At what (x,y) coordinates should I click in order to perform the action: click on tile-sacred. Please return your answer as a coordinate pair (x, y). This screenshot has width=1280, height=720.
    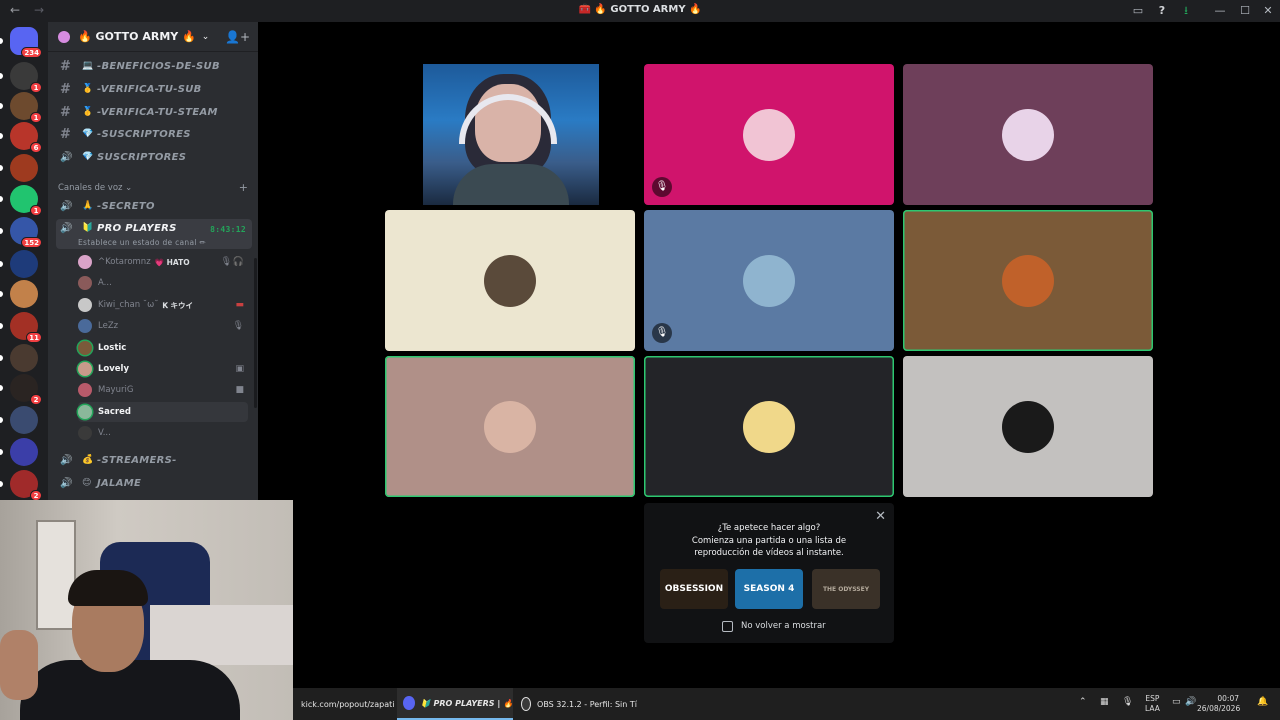
    Looking at the image, I should click on (769, 426).